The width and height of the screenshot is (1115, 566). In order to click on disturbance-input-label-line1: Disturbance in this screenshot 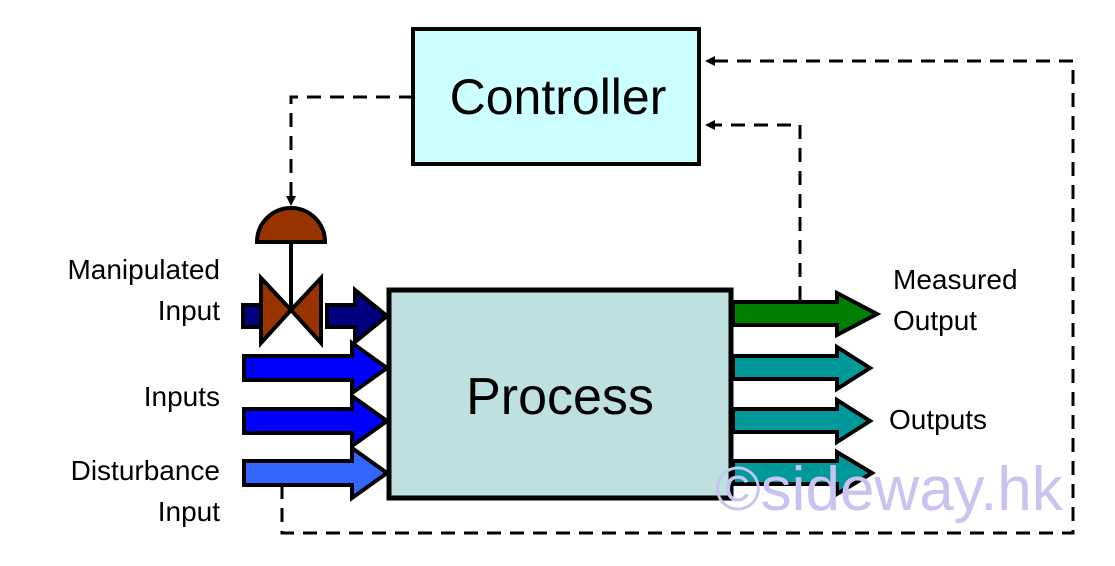, I will do `click(145, 470)`.